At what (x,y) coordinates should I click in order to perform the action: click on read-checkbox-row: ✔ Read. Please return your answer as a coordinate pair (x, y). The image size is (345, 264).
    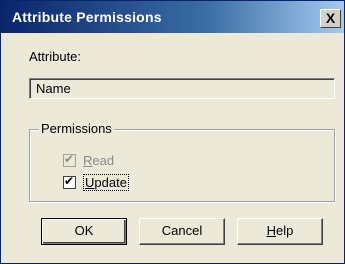
    Looking at the image, I should click on (88, 160).